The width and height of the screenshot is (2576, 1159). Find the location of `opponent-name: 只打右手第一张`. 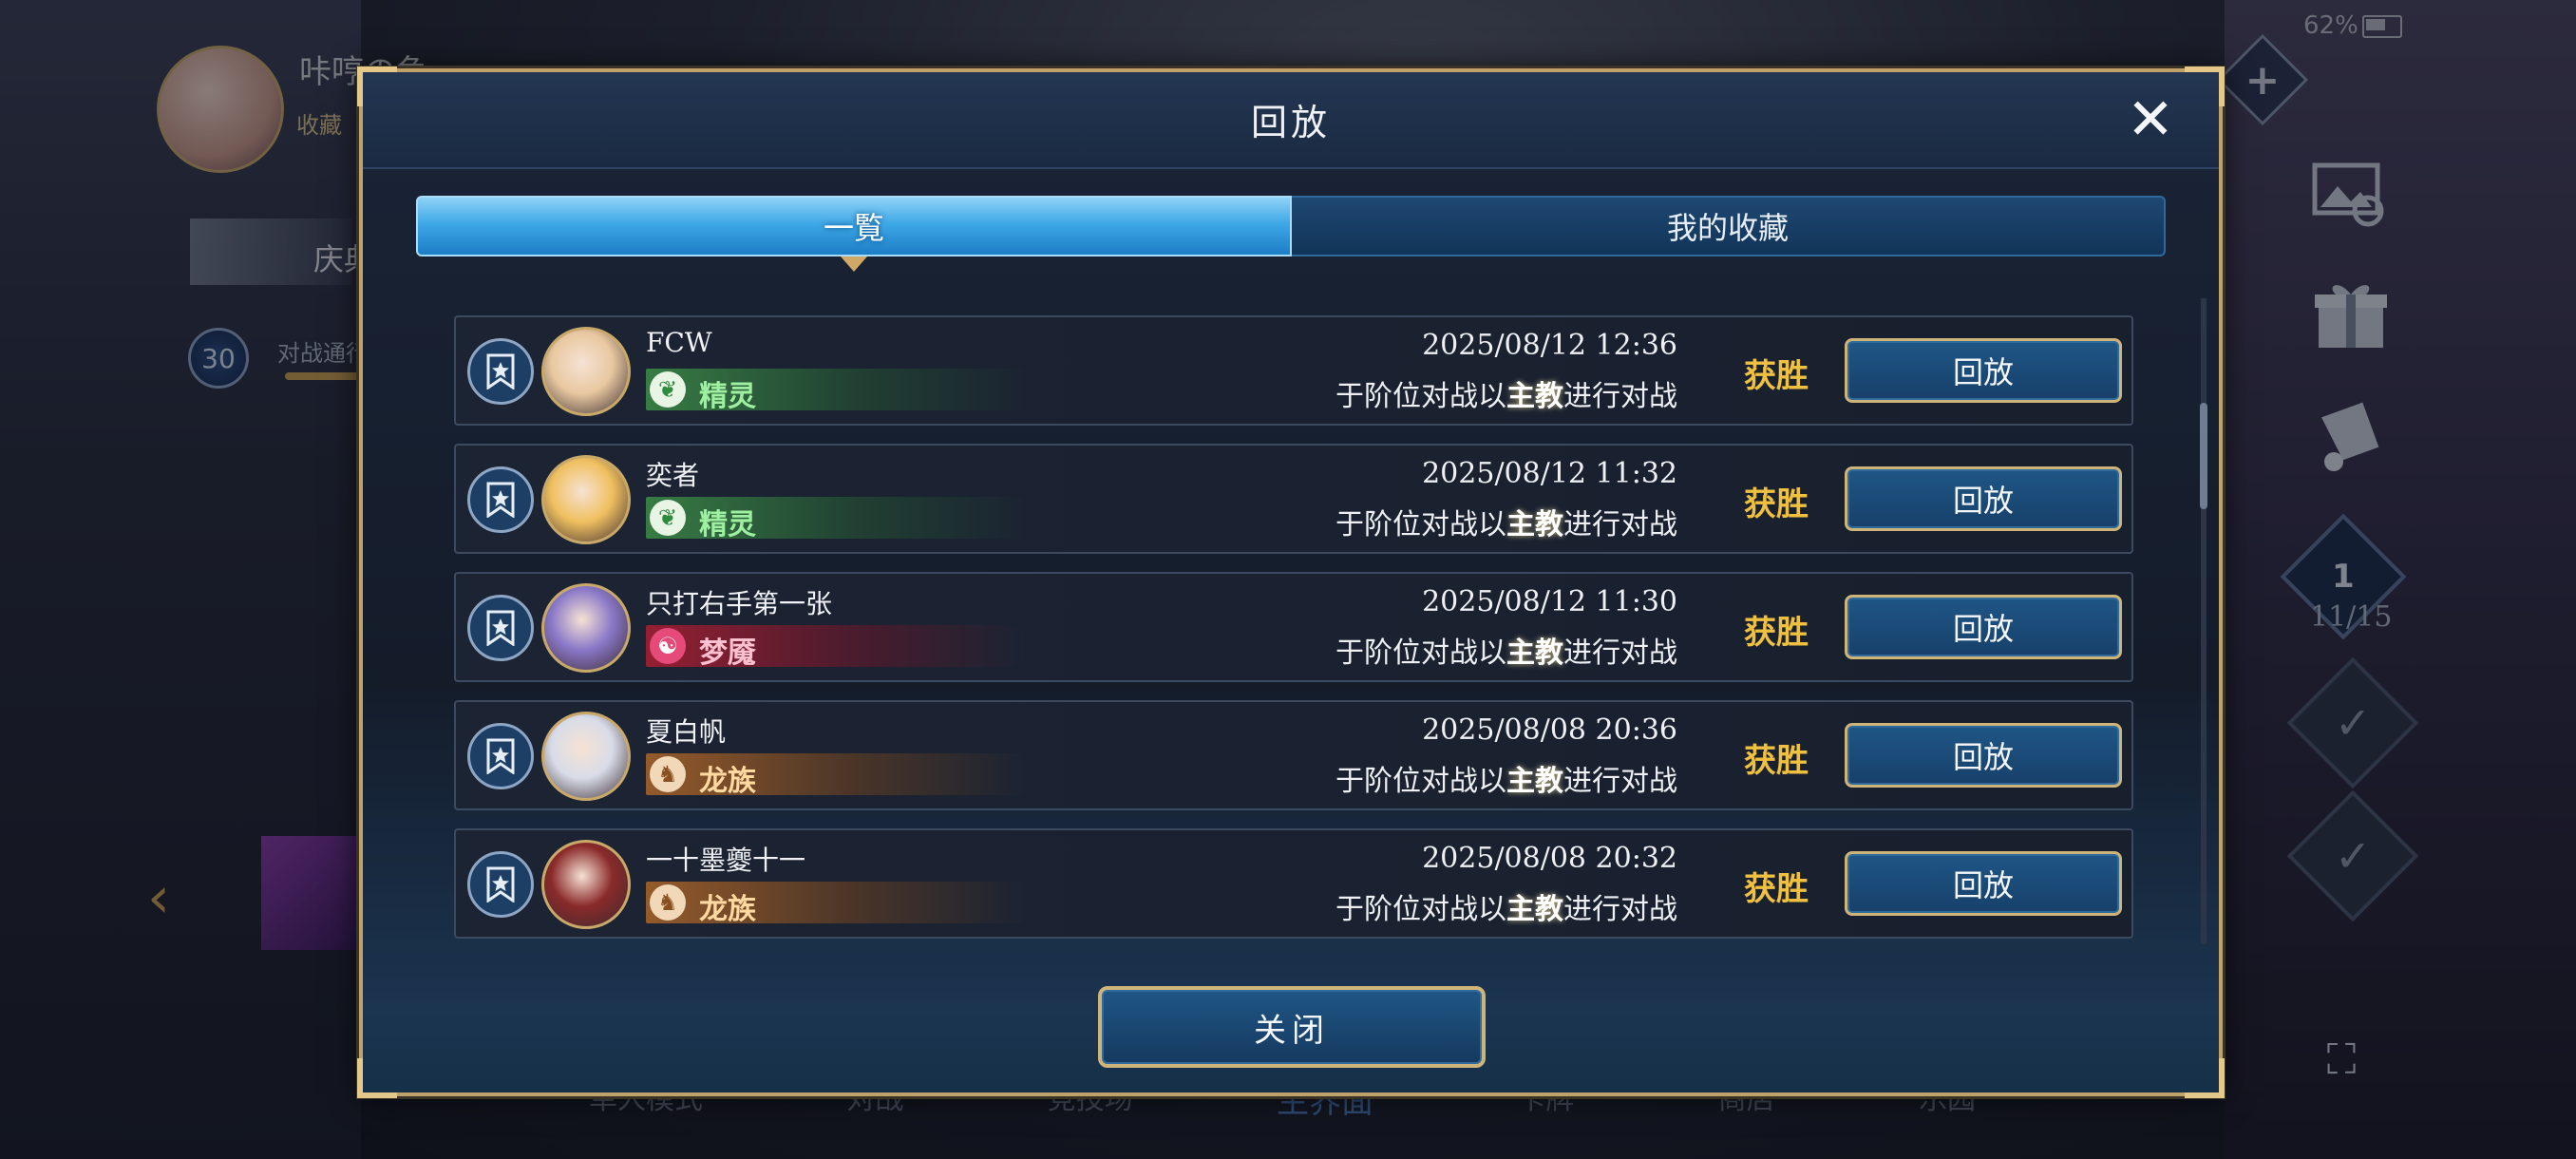

opponent-name: 只打右手第一张 is located at coordinates (739, 603).